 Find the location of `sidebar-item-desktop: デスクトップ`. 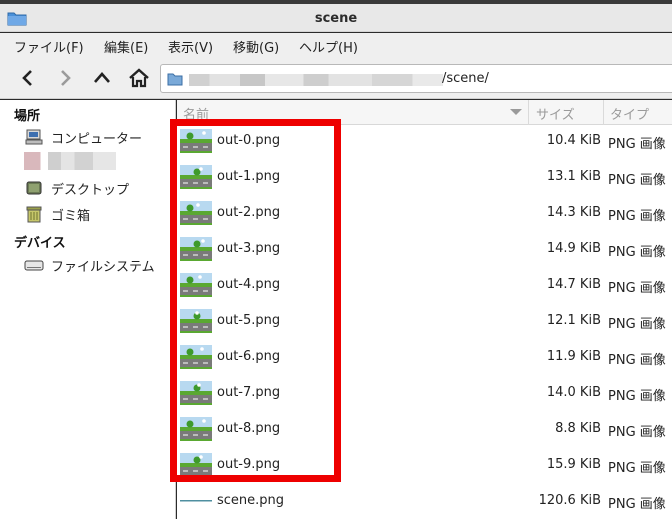

sidebar-item-desktop: デスクトップ is located at coordinates (76, 188).